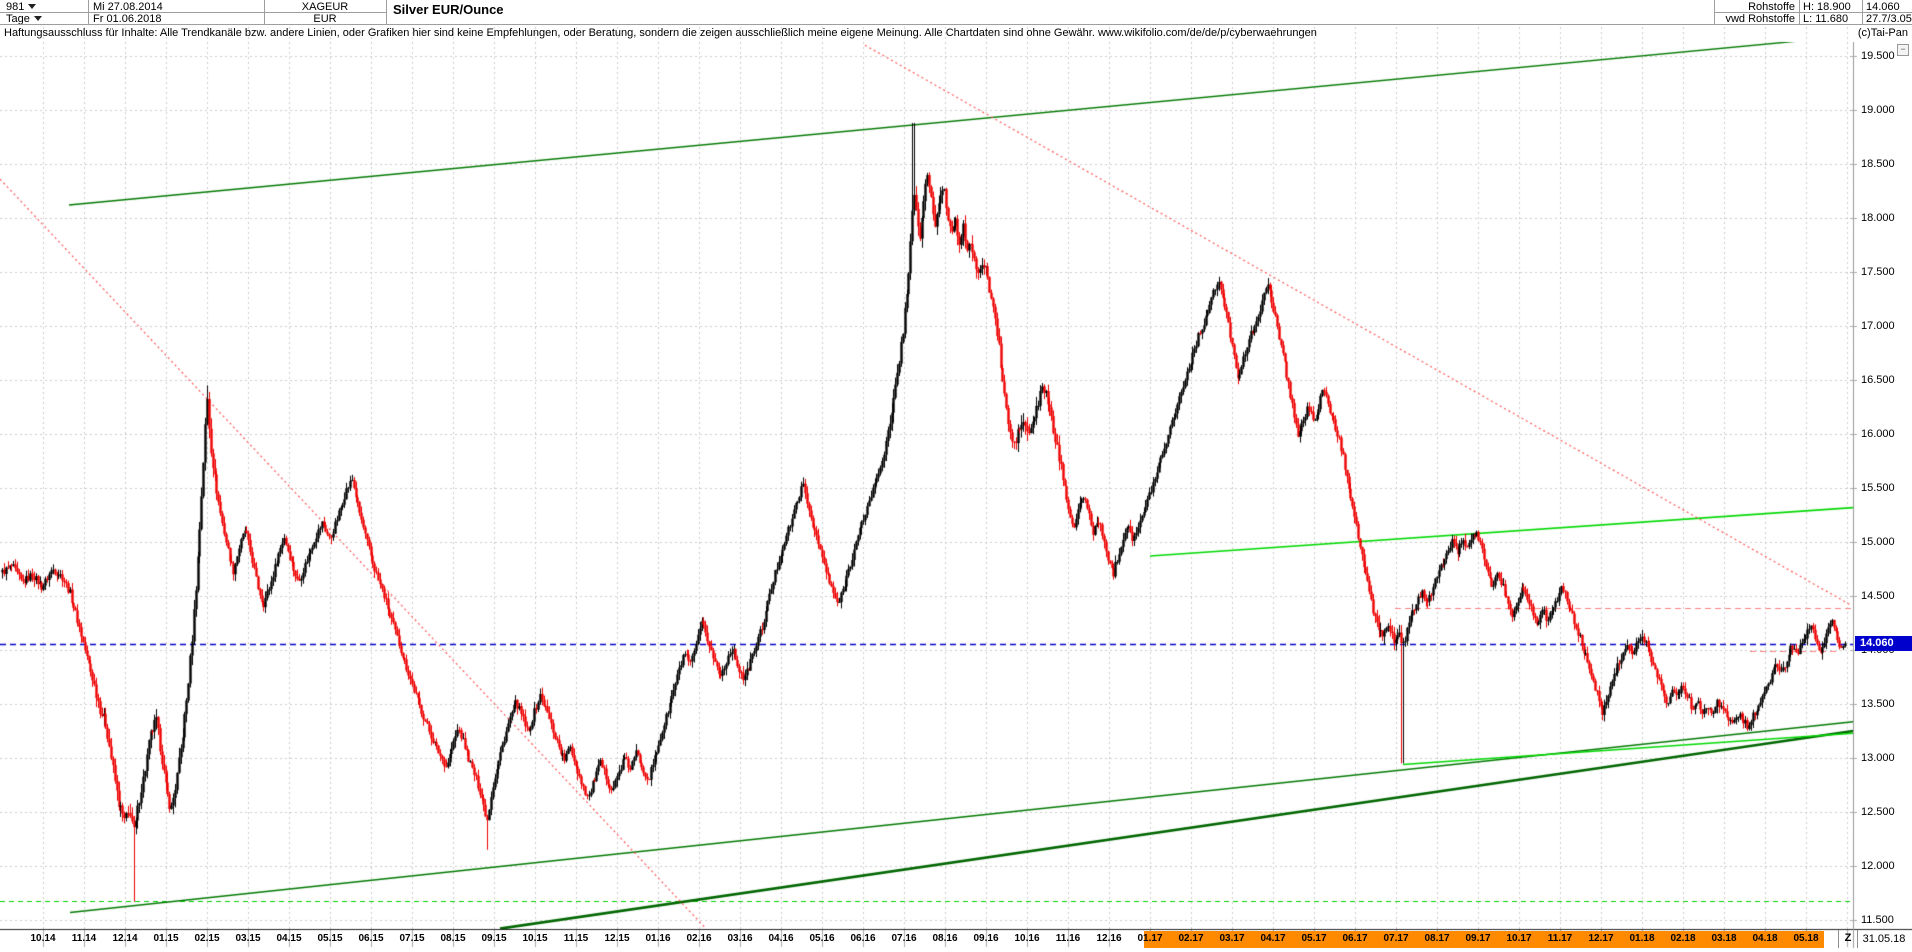 The image size is (1912, 952). What do you see at coordinates (1883, 643) in the screenshot?
I see `last-price-badge: 14.060` at bounding box center [1883, 643].